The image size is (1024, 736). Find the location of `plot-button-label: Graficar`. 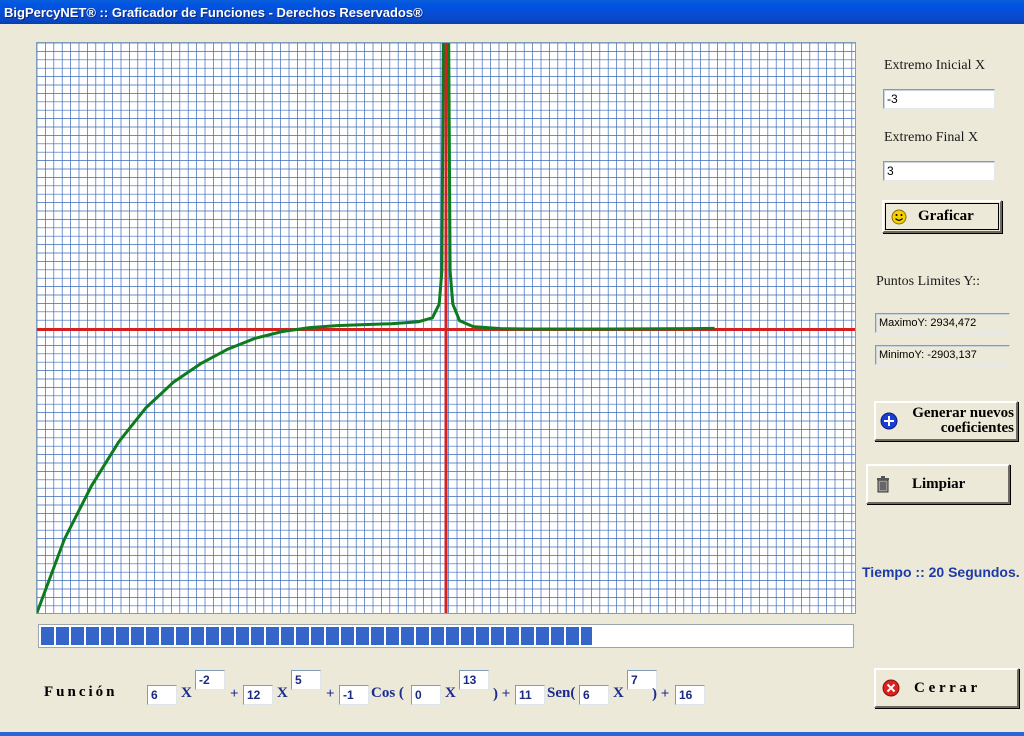

plot-button-label: Graficar is located at coordinates (946, 216).